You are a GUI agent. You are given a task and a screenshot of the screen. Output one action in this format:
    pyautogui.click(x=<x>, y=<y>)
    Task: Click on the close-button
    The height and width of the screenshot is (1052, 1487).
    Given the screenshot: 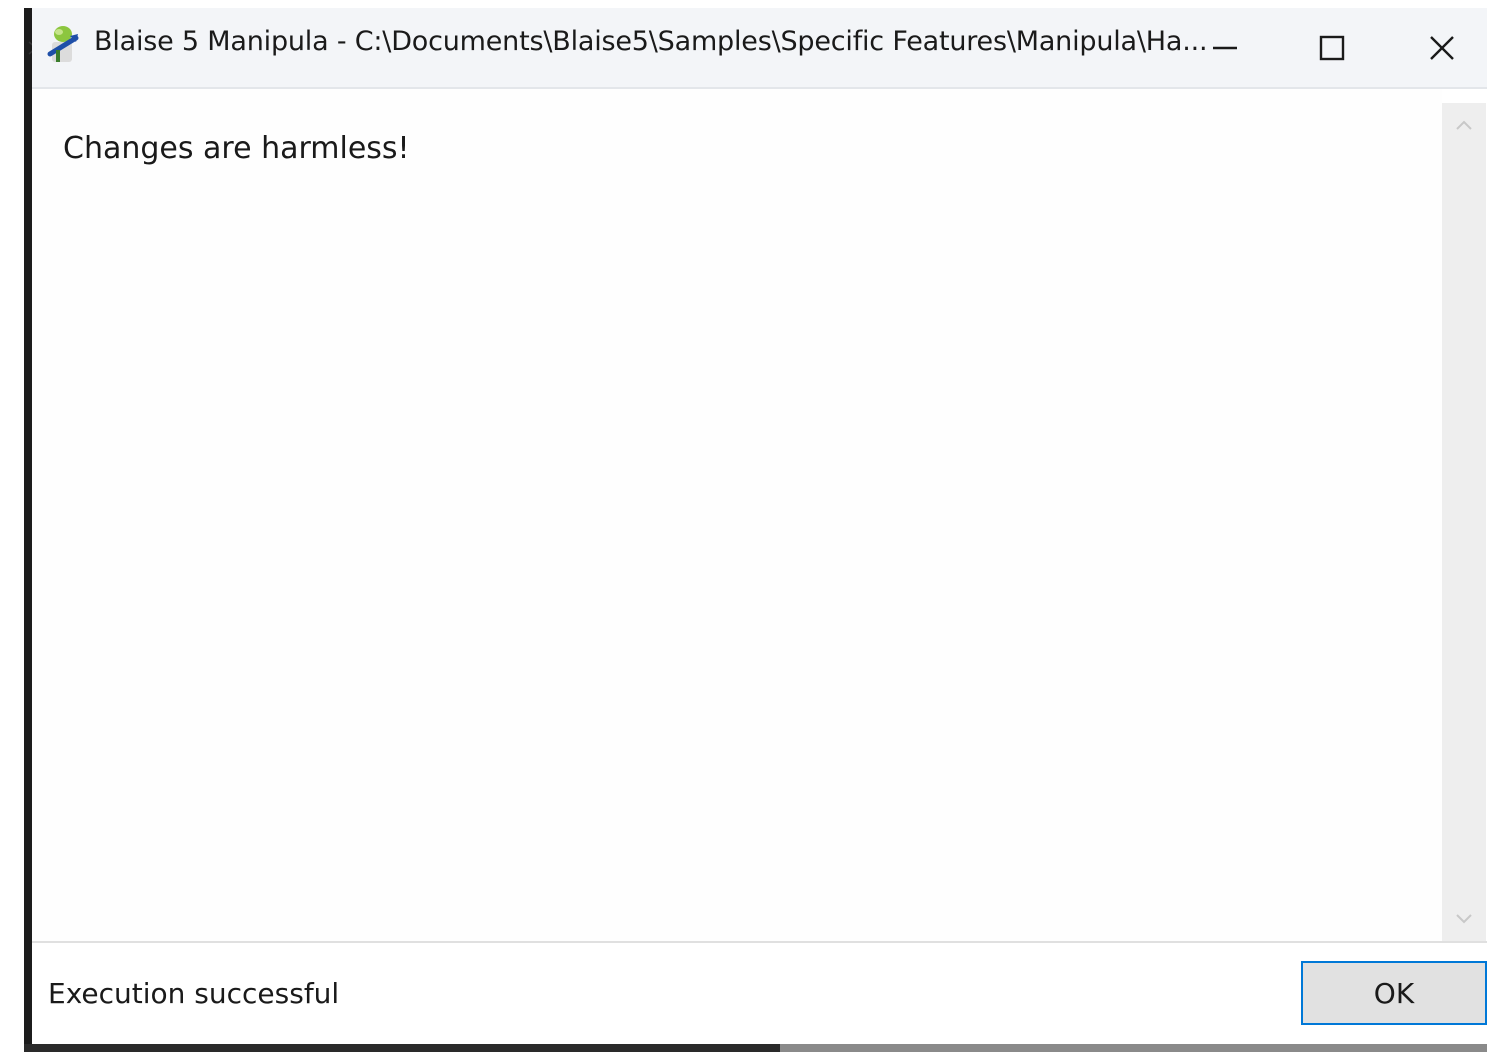 What is the action you would take?
    pyautogui.click(x=1439, y=47)
    